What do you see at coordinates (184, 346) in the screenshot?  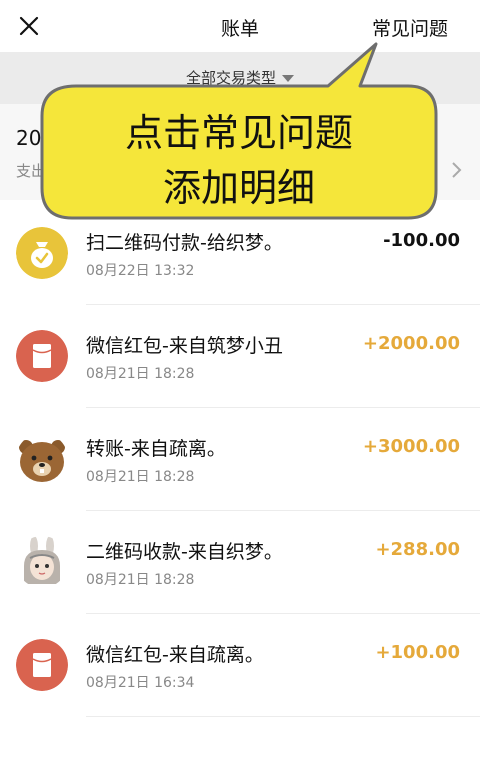 I see `transaction-name: 微信红包-来自筑梦小丑` at bounding box center [184, 346].